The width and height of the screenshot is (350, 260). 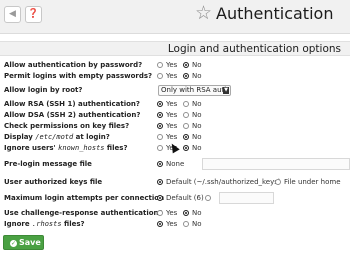 What do you see at coordinates (66, 148) in the screenshot?
I see `row-label: Ignore users' known_hosts files?` at bounding box center [66, 148].